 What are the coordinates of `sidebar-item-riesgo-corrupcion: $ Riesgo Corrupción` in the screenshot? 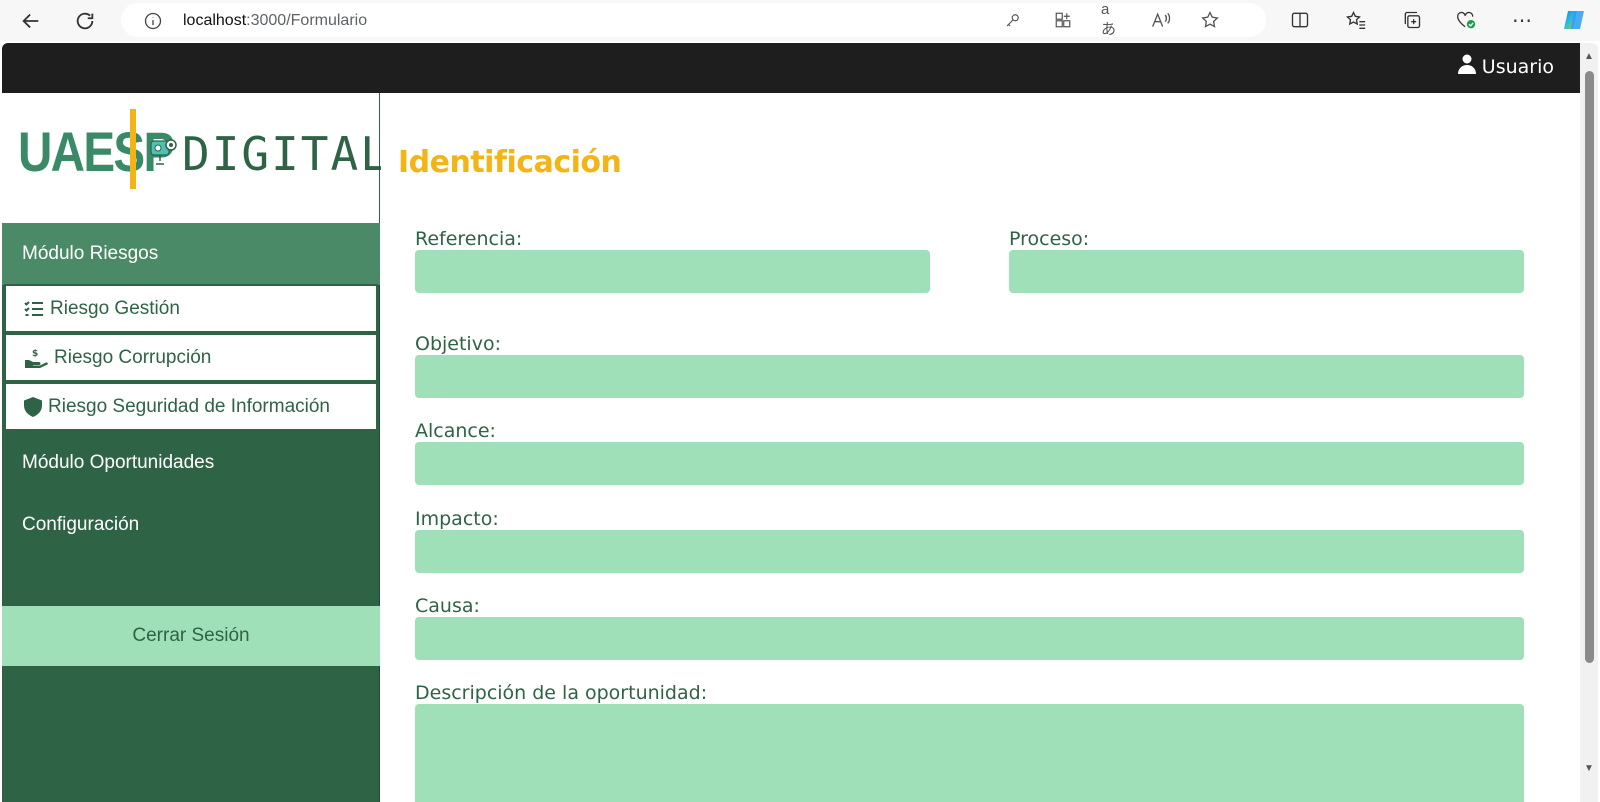 It's located at (191, 357).